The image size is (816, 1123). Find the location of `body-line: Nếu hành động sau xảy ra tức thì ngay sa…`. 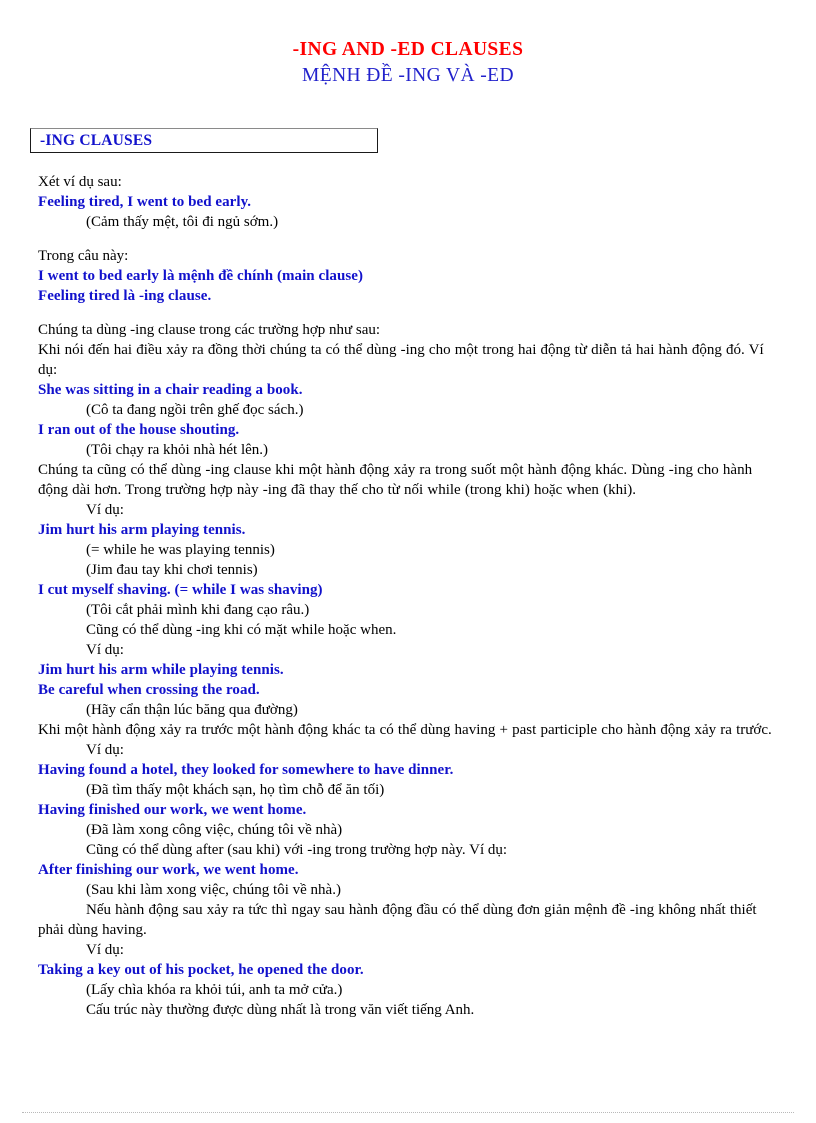

body-line: Nếu hành động sau xảy ra tức thì ngay sa… is located at coordinates (397, 920).